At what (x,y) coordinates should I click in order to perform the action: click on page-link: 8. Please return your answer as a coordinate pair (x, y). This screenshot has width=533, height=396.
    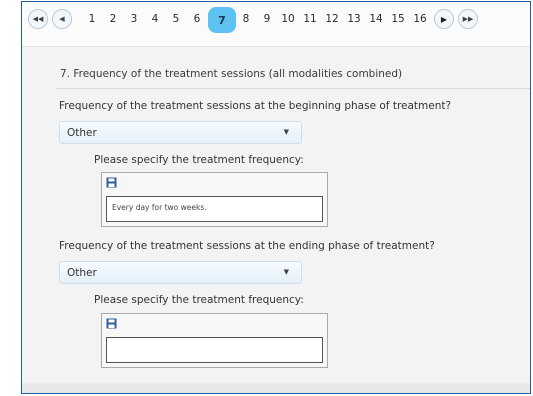
    Looking at the image, I should click on (246, 19).